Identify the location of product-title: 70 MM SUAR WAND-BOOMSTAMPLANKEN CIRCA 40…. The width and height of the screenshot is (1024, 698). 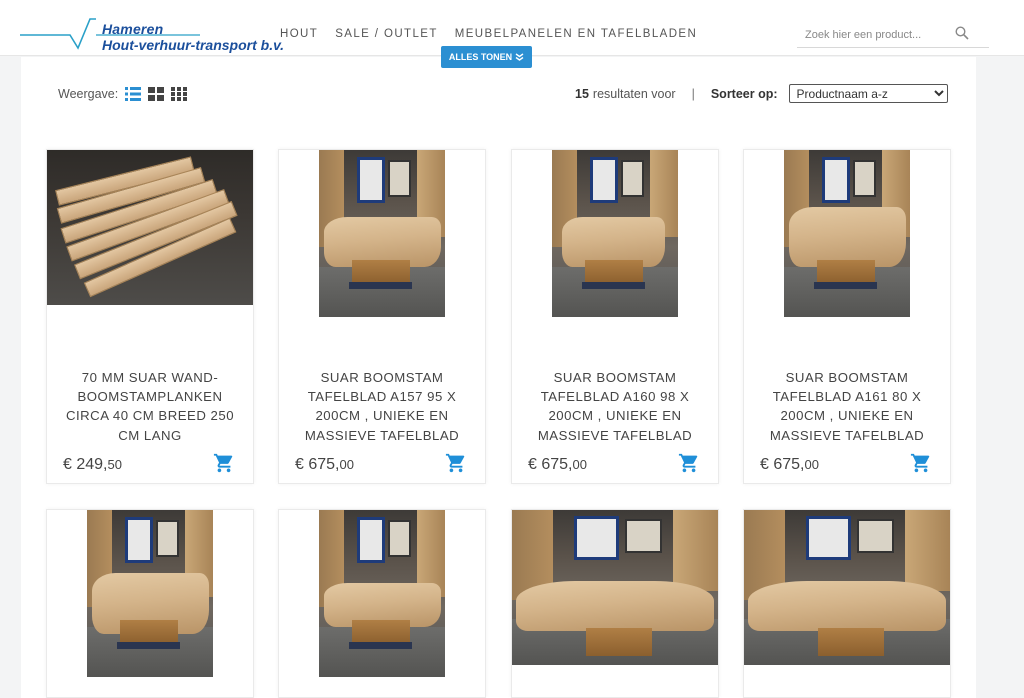
(150, 406).